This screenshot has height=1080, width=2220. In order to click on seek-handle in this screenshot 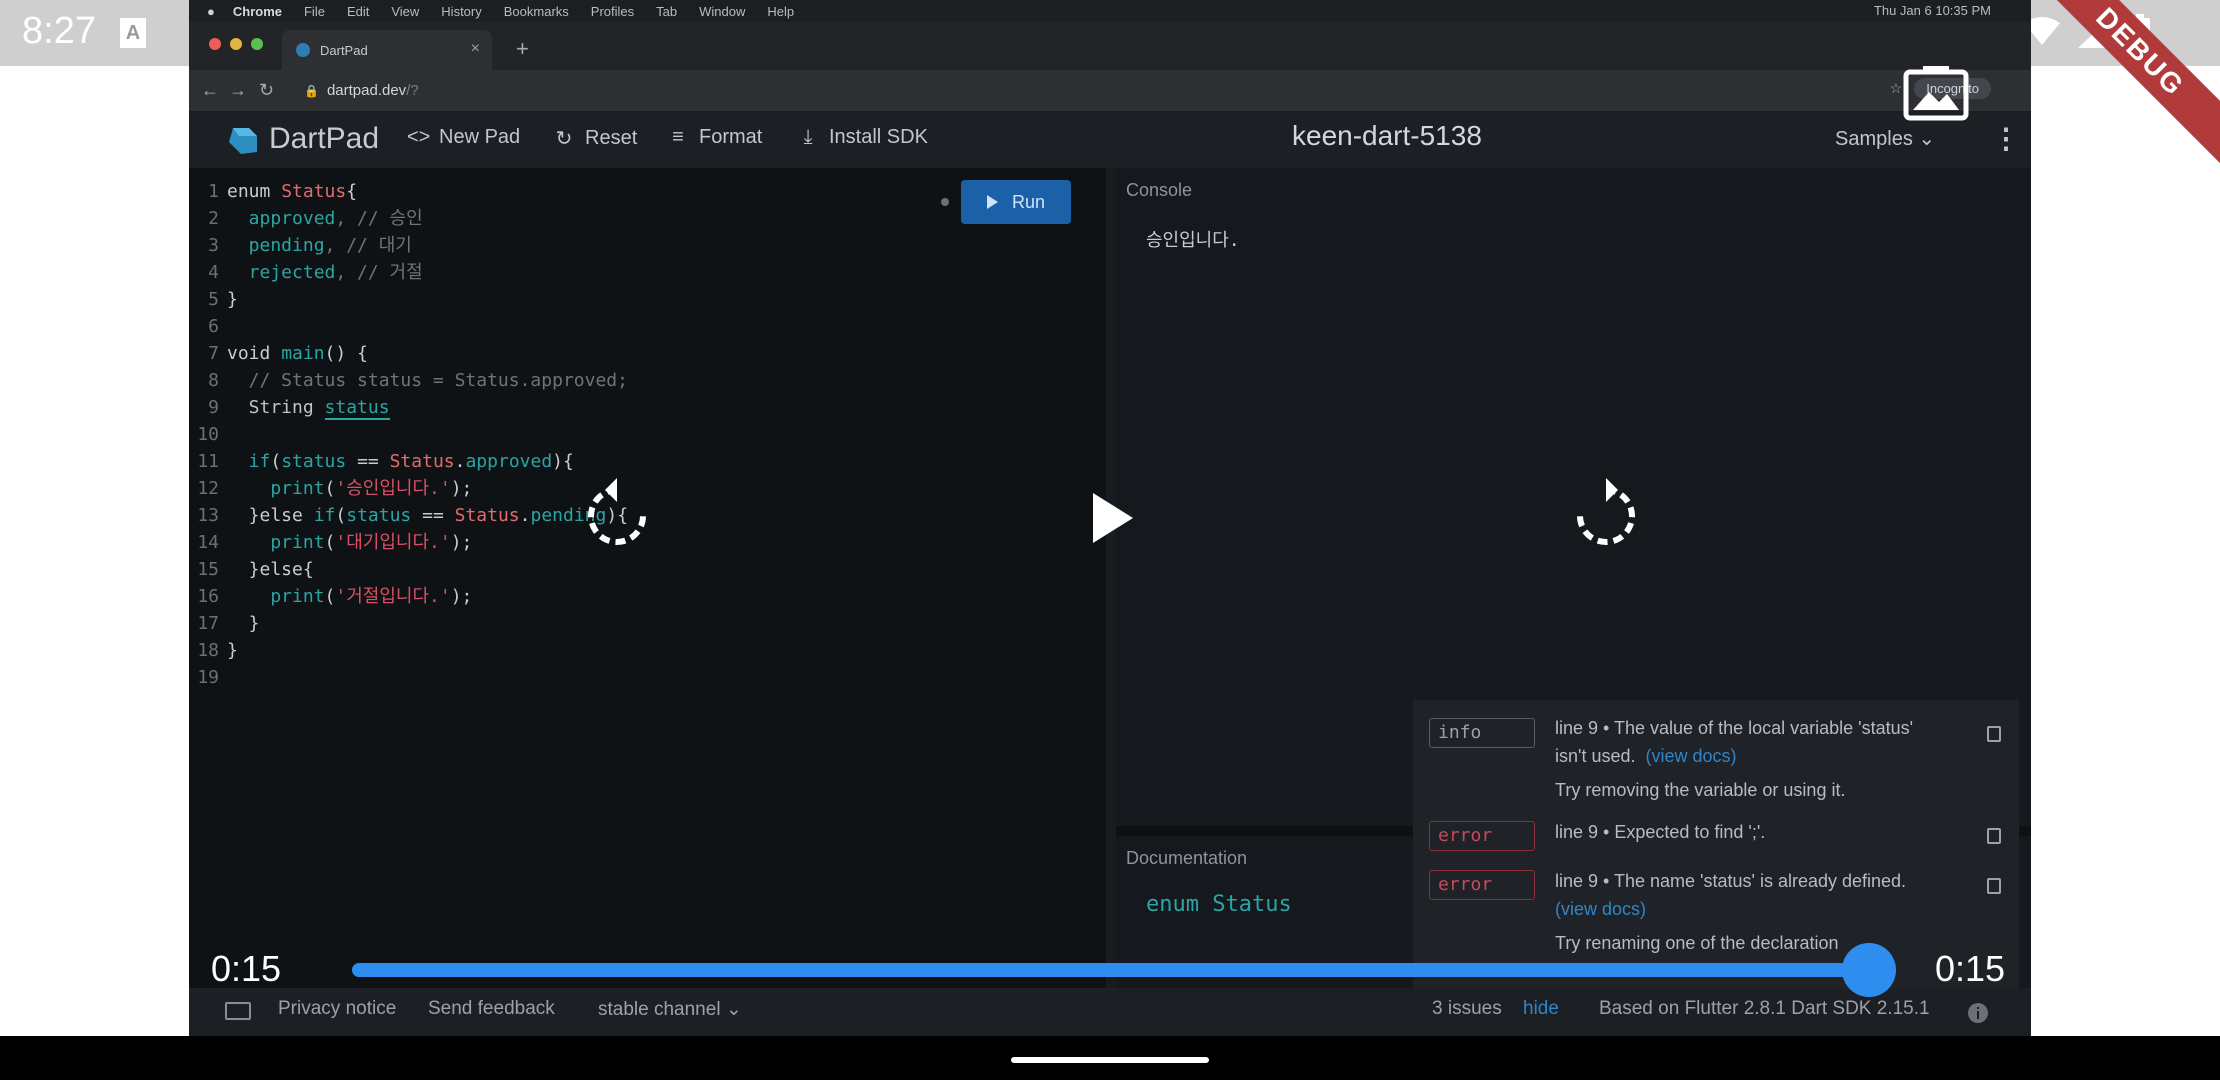, I will do `click(1869, 970)`.